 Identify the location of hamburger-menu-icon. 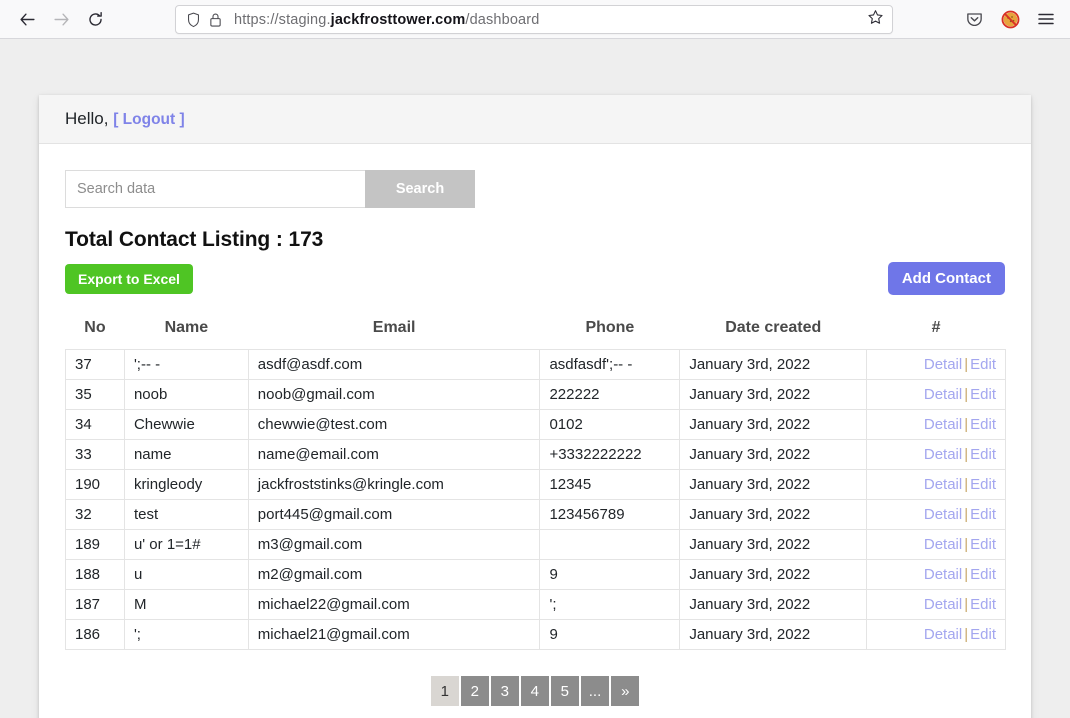
(1046, 19).